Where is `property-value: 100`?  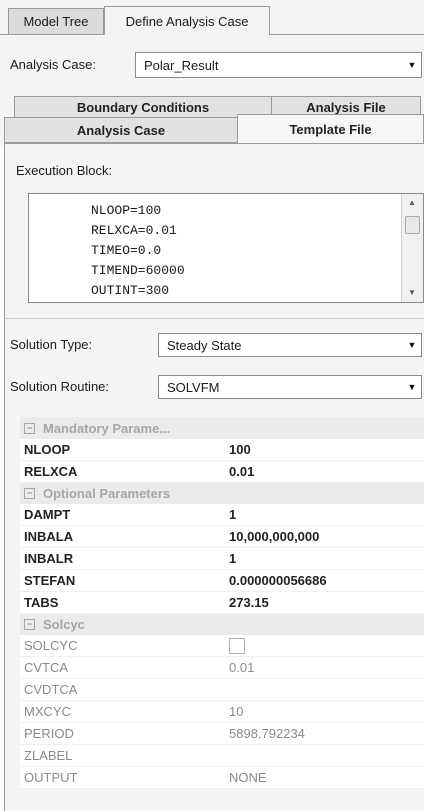
property-value: 100 is located at coordinates (323, 449).